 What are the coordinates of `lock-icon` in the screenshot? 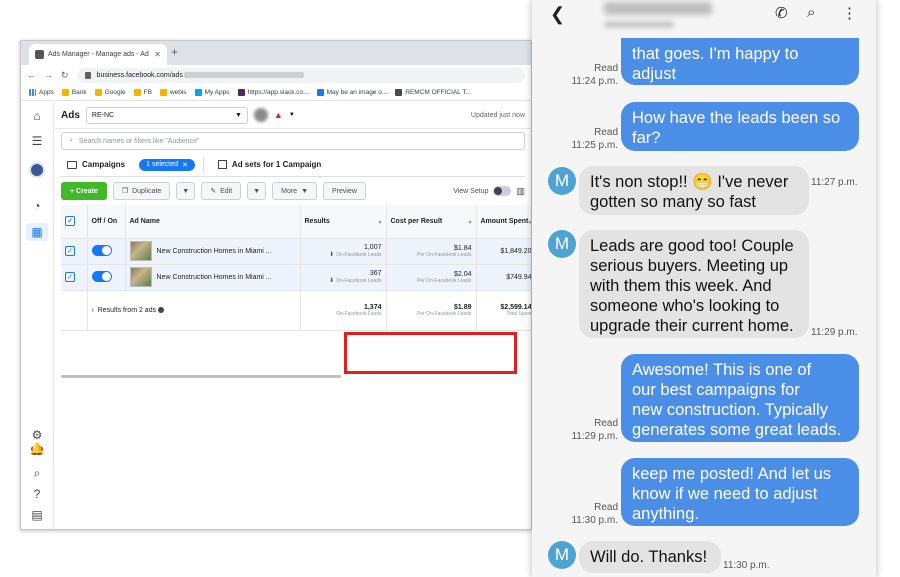 It's located at (87, 75).